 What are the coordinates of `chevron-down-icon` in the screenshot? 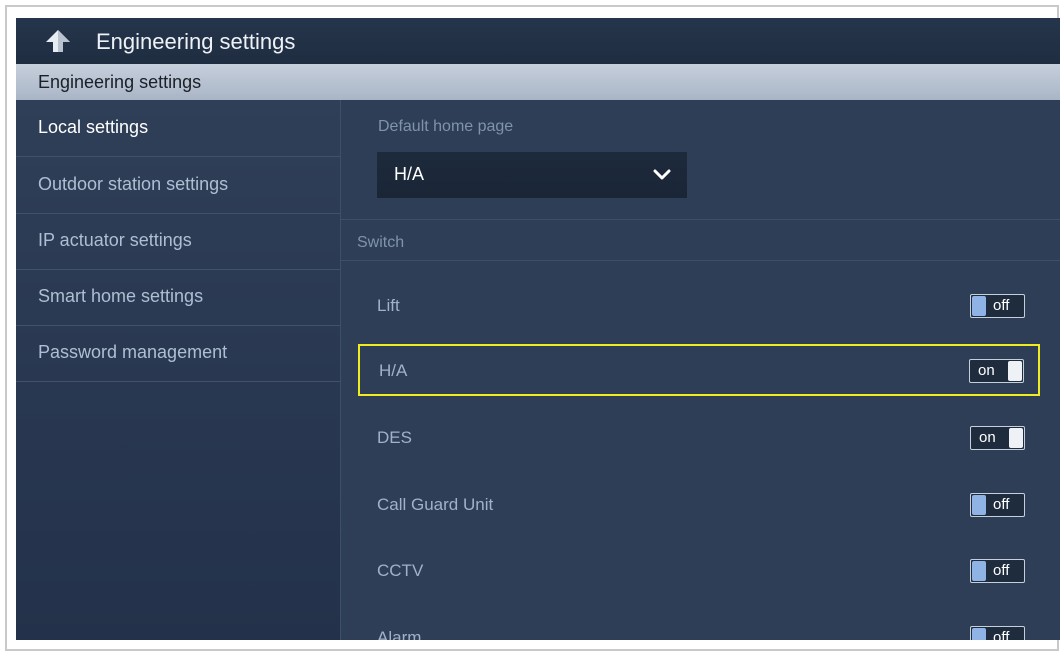 It's located at (662, 174).